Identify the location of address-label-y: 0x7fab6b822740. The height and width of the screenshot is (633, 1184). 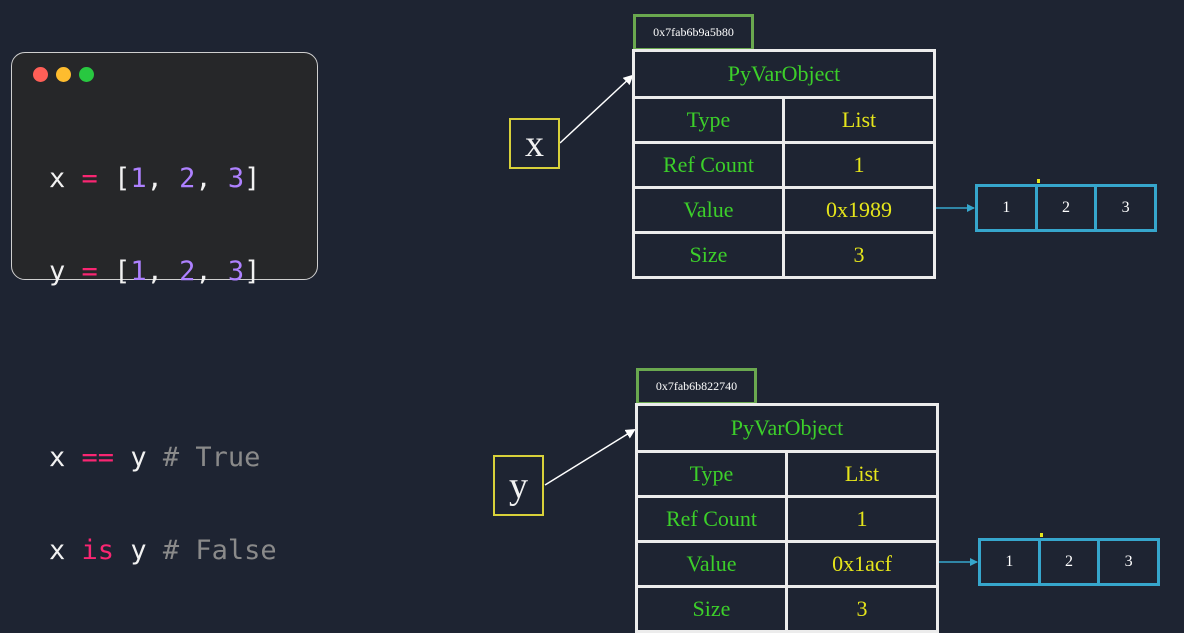
(696, 386).